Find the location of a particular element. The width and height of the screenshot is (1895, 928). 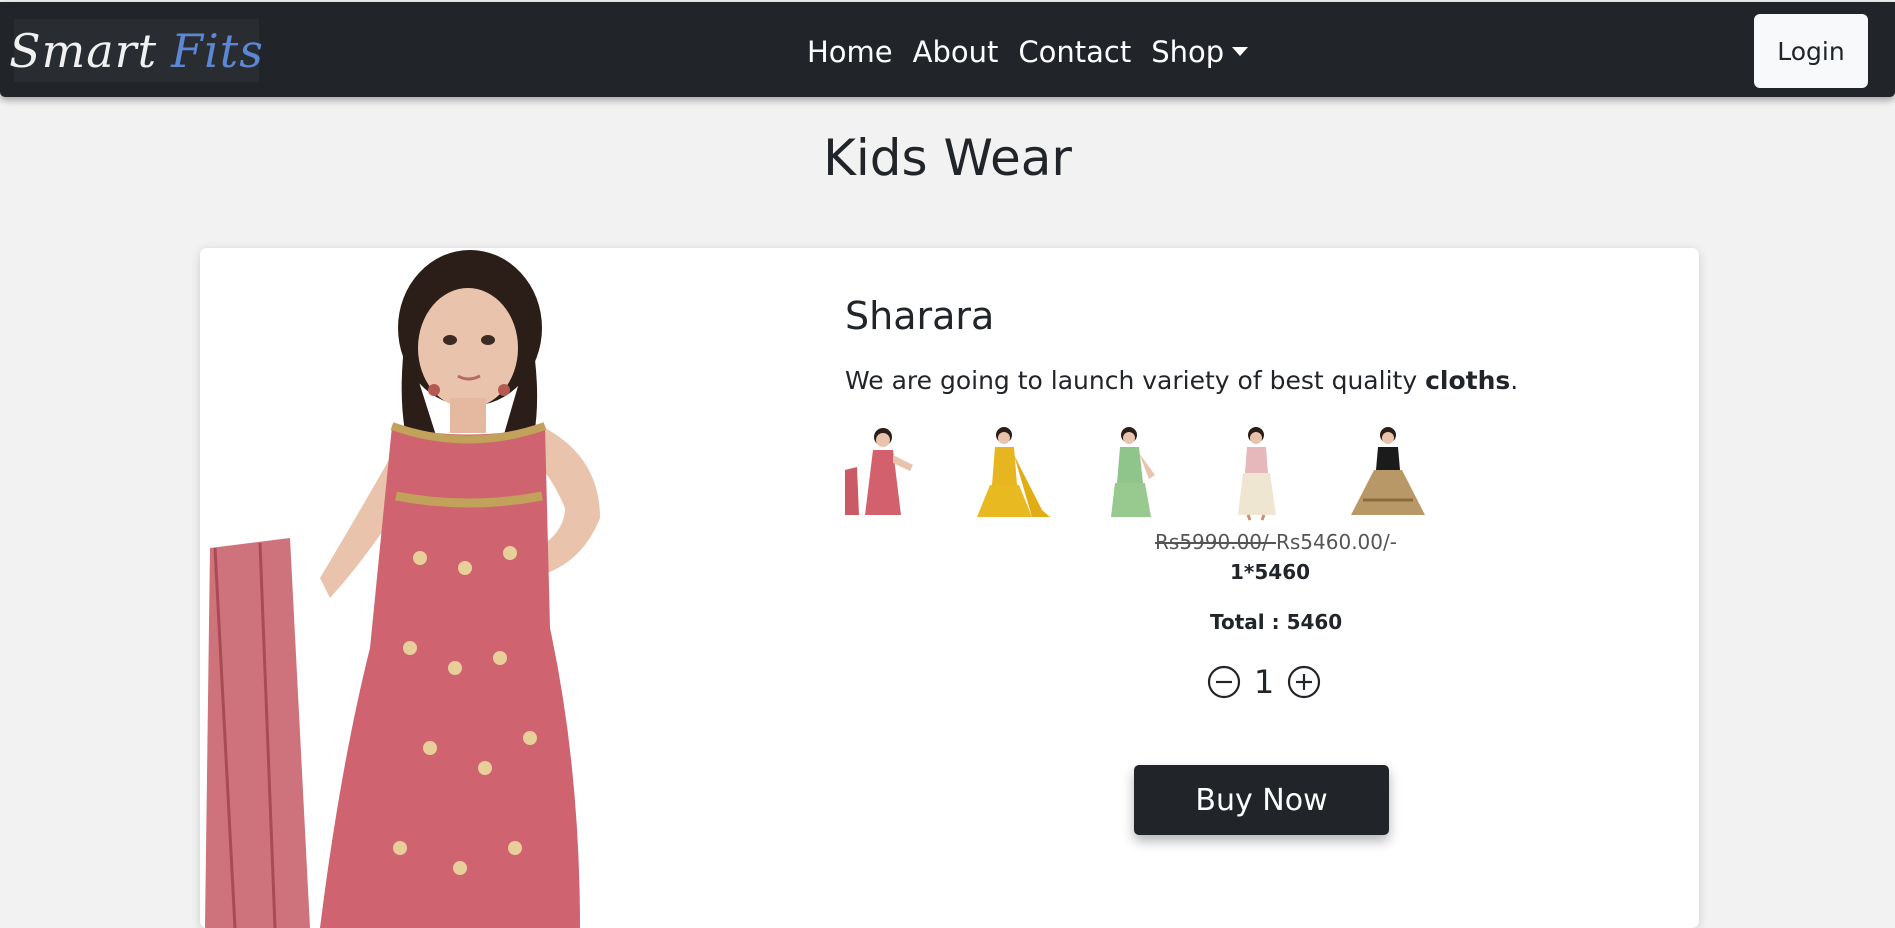

buy-now-button: Buy Now is located at coordinates (1261, 800).